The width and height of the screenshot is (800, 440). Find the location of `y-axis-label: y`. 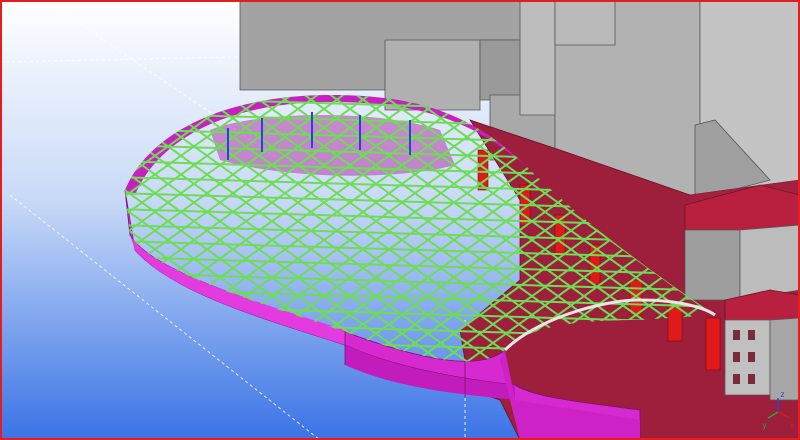

y-axis-label: y is located at coordinates (764, 425).